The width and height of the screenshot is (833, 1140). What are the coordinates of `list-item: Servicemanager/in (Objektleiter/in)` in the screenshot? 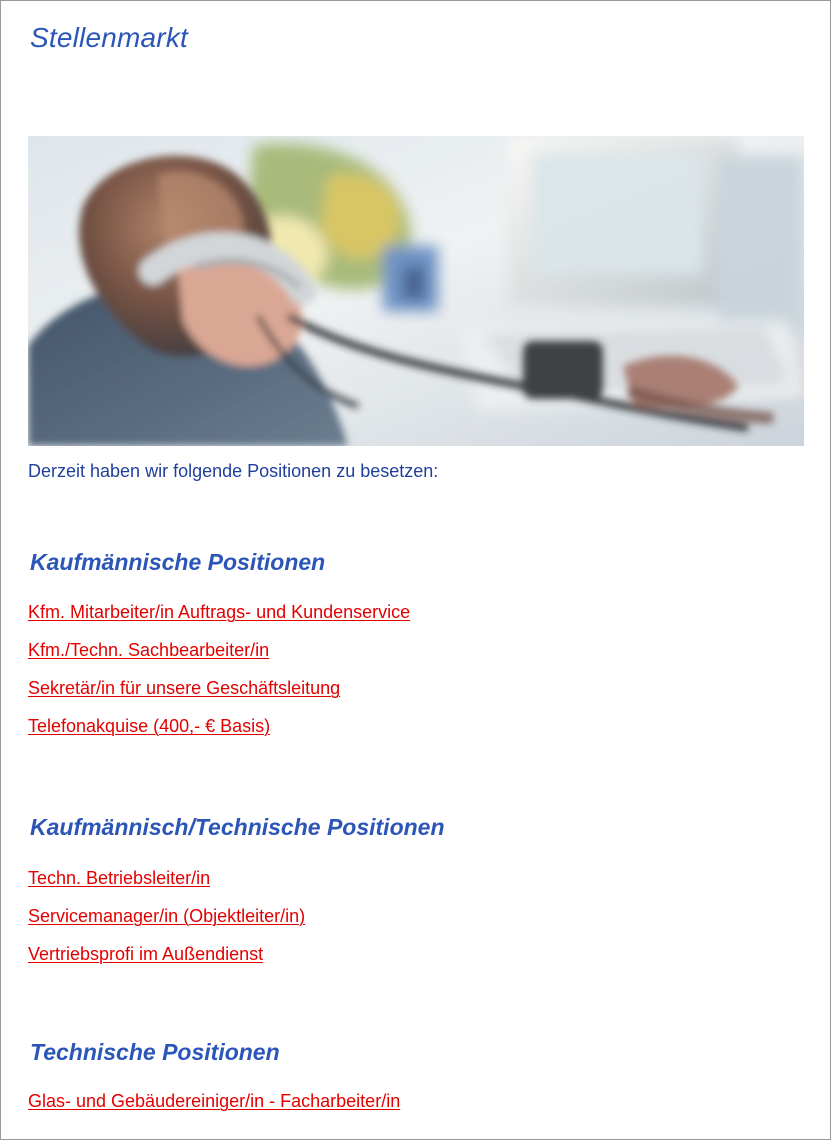 It's located at (166, 921).